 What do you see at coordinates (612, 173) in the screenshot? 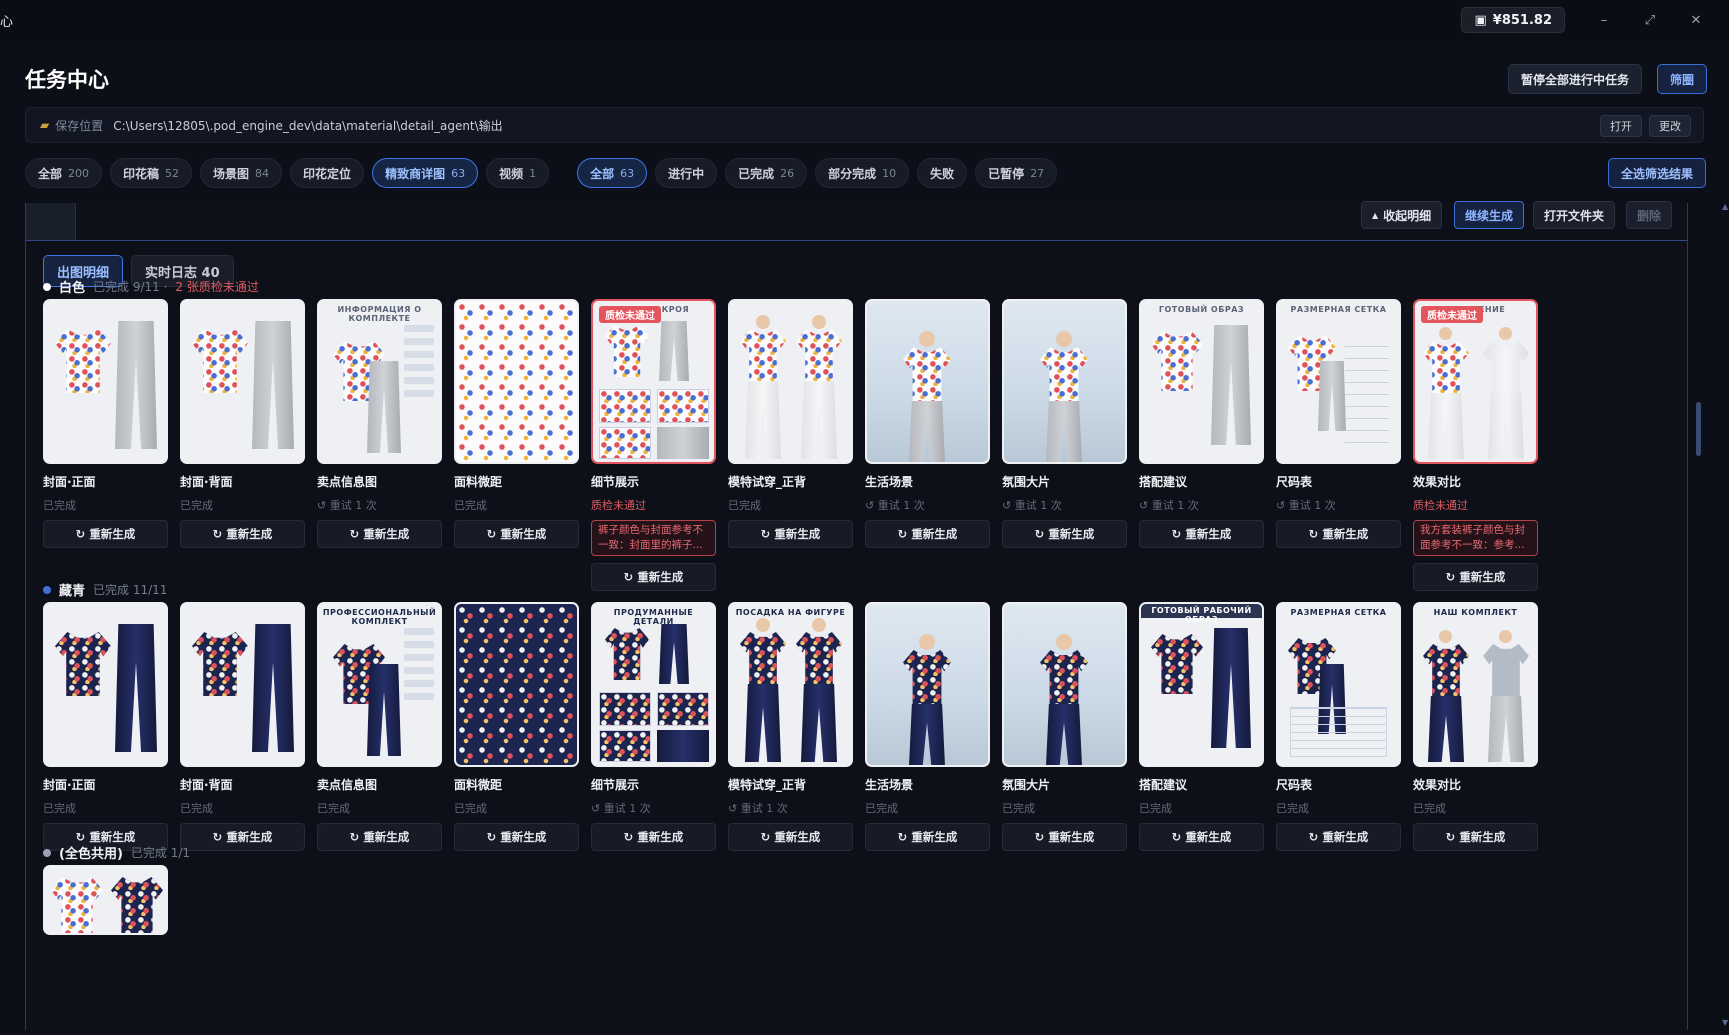
I see `chip-status-all: 全部 63` at bounding box center [612, 173].